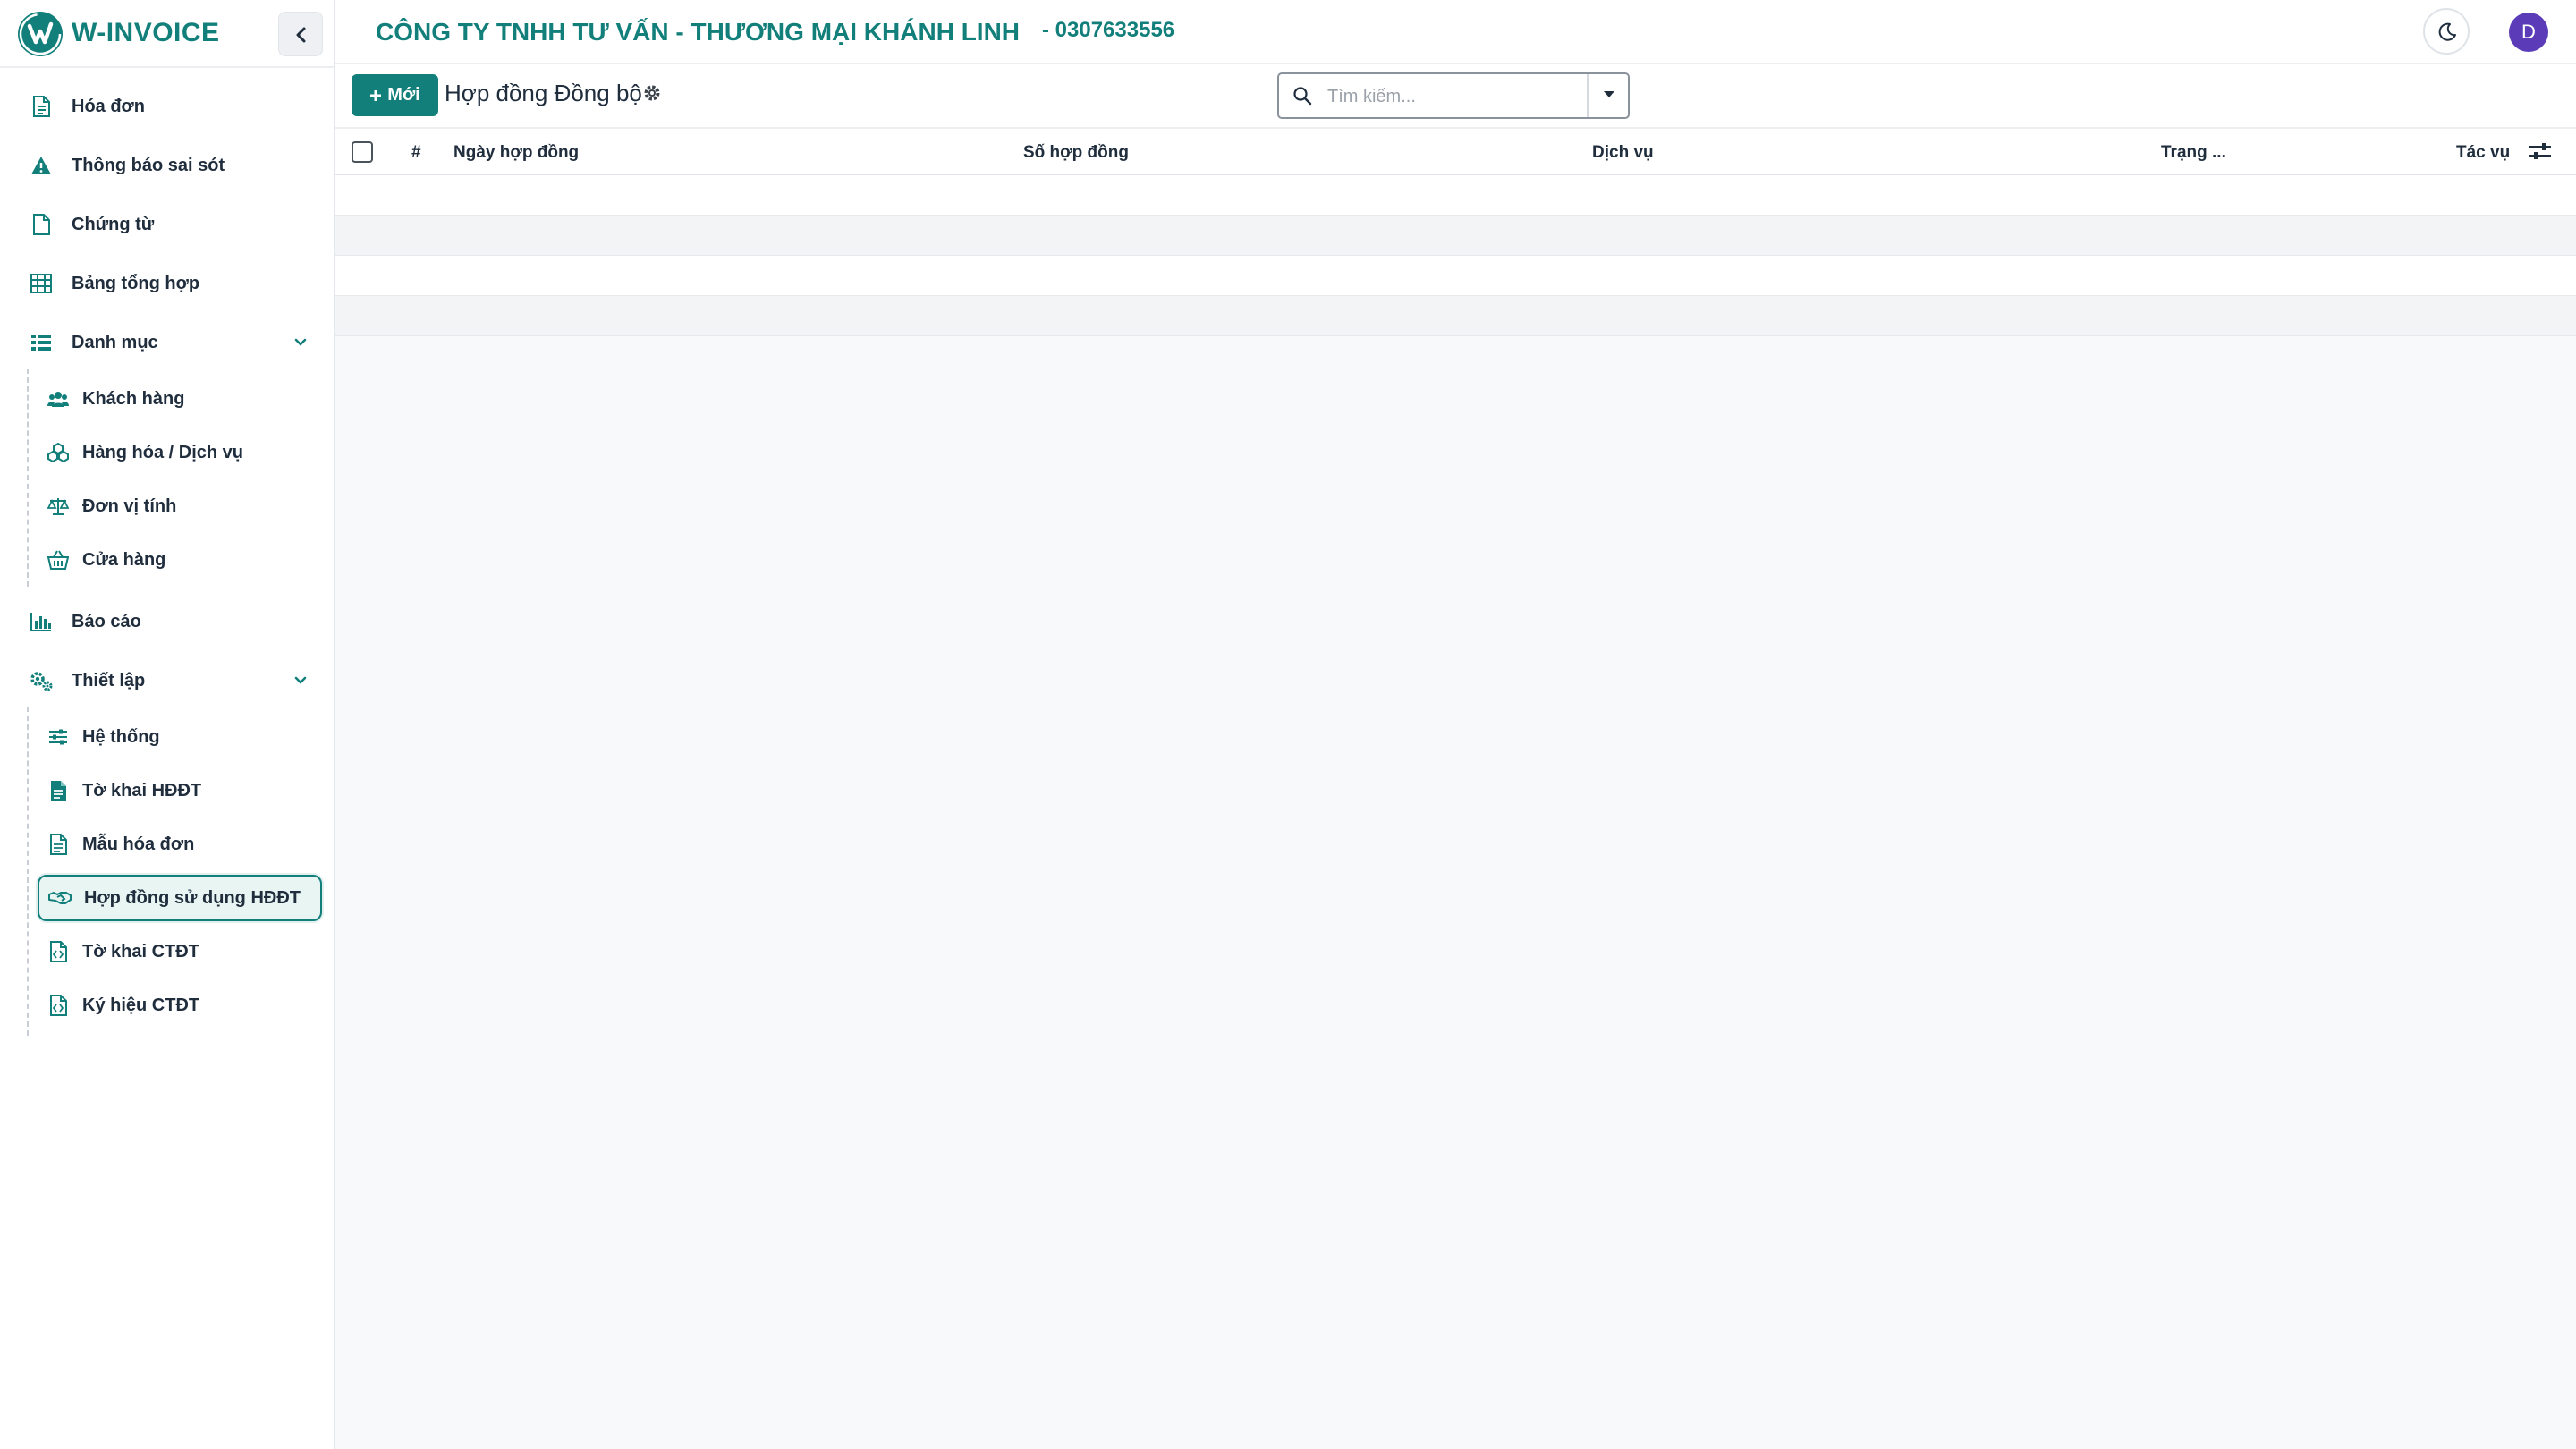 This screenshot has height=1449, width=2576. I want to click on cubes-icon, so click(58, 452).